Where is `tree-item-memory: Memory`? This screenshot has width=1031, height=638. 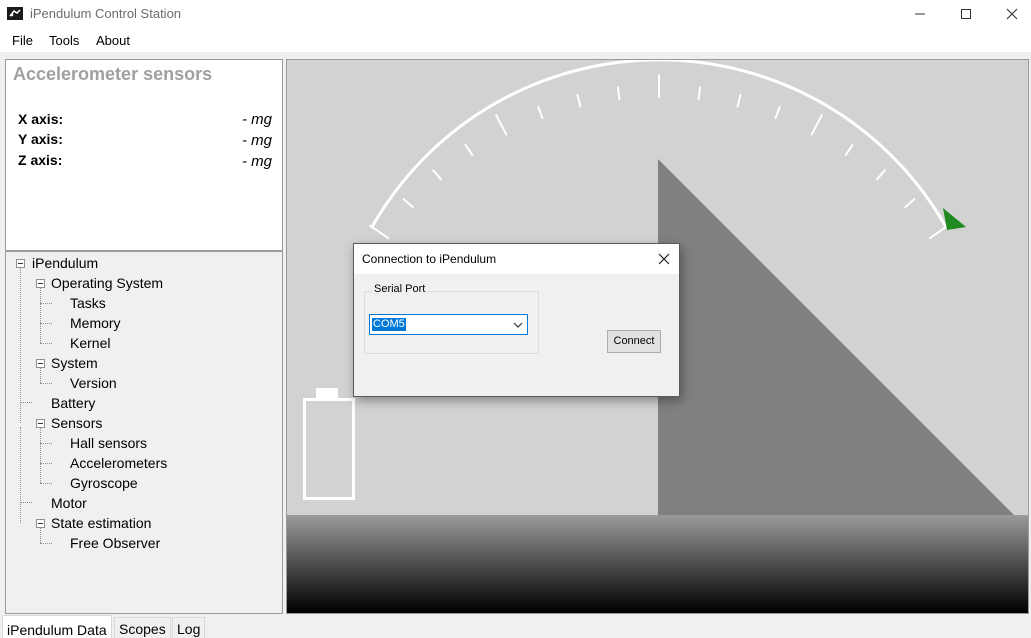
tree-item-memory: Memory is located at coordinates (95, 323).